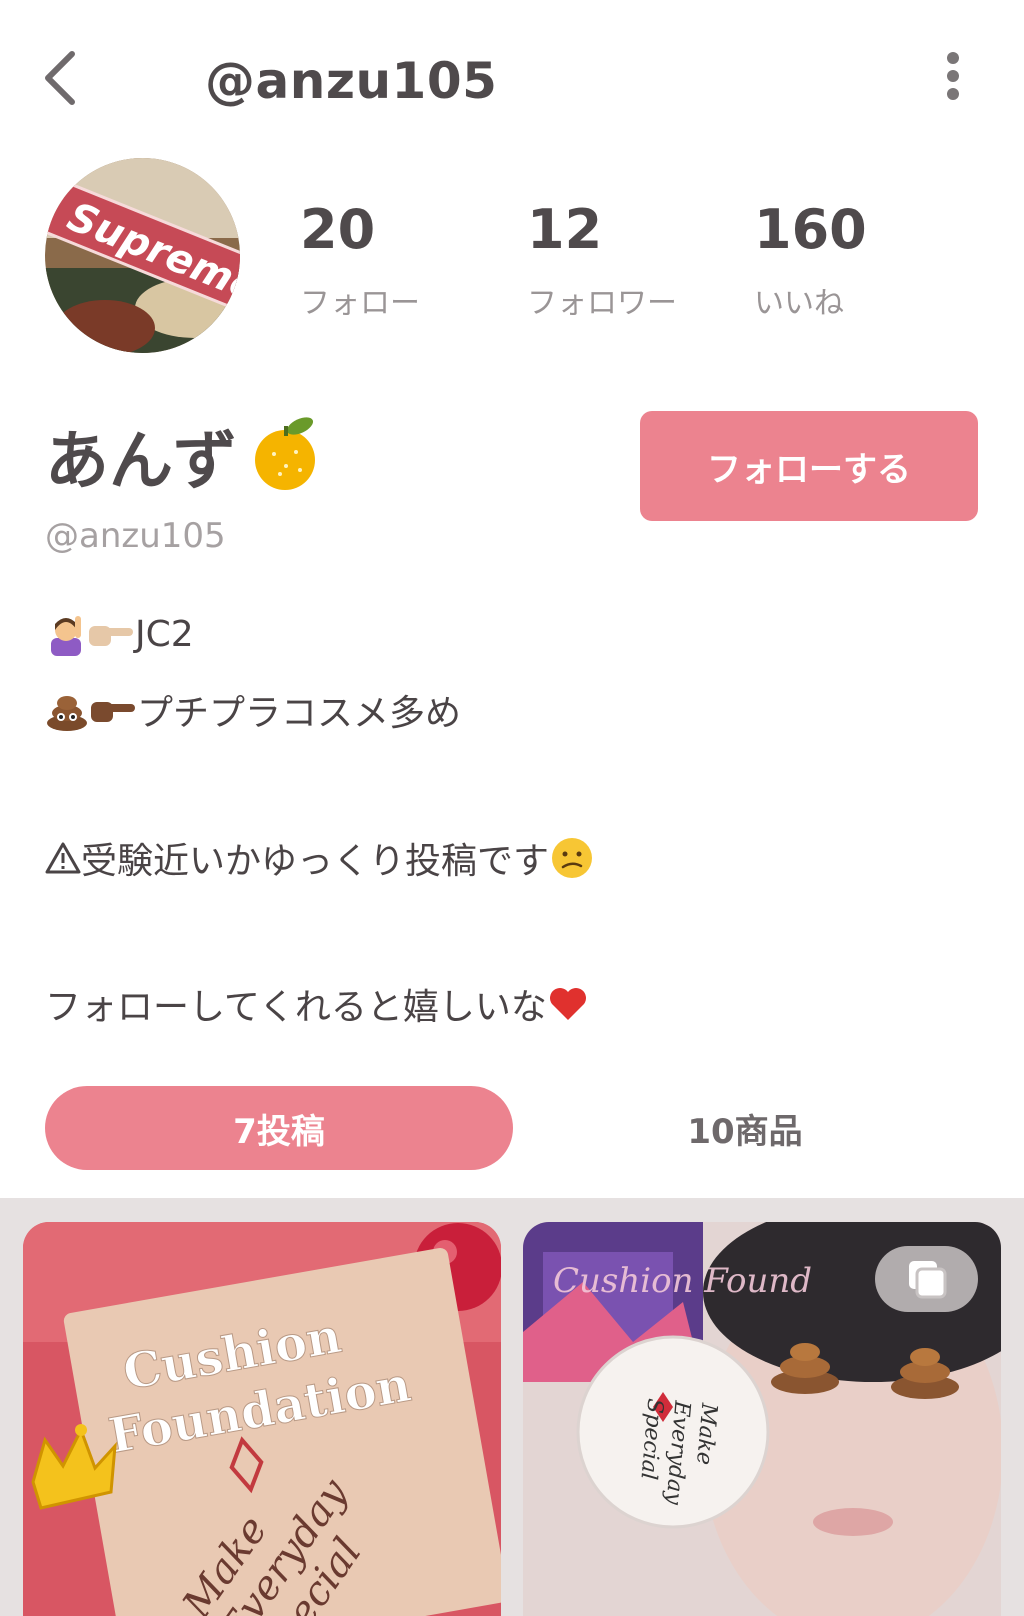 The image size is (1024, 1616). I want to click on bio-line-4: フォローしてくれると嬉しいな, so click(317, 1004).